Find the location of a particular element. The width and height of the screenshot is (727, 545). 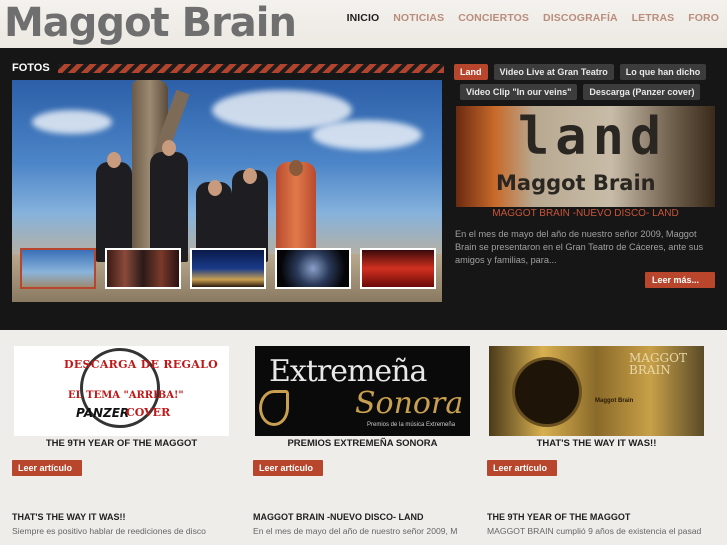

gallery-header: FOTOS is located at coordinates (228, 68).